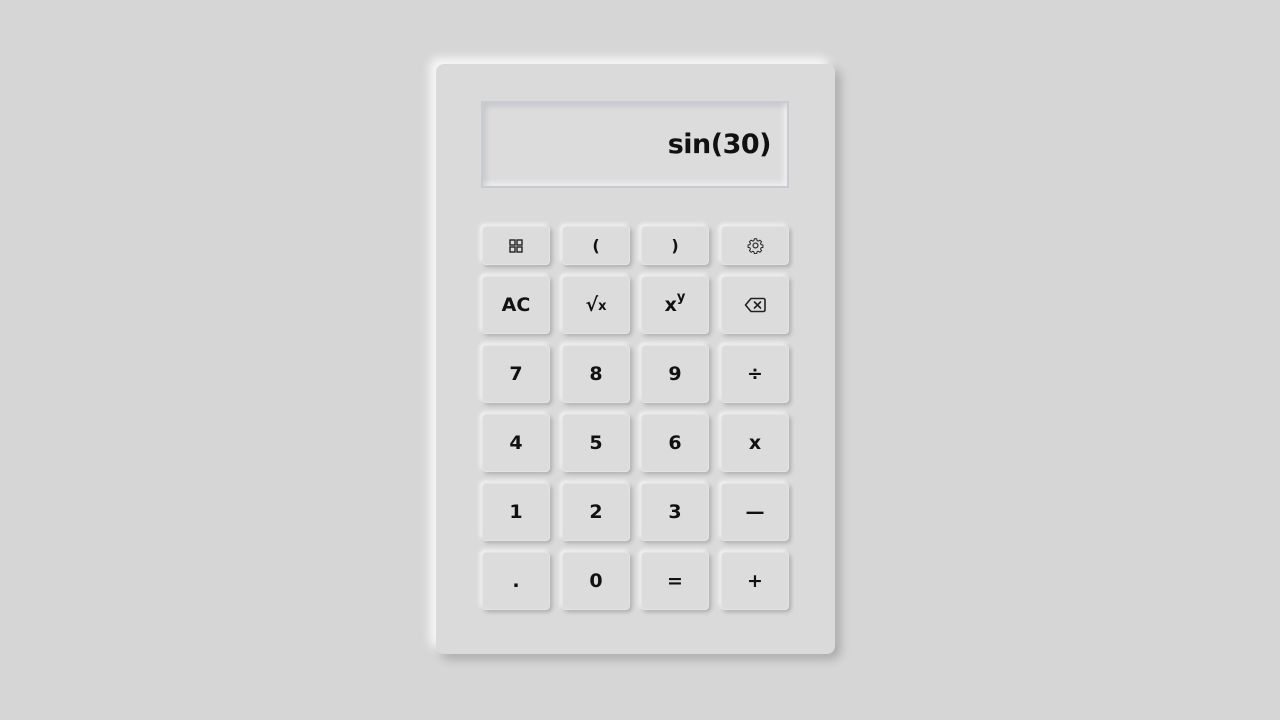 This screenshot has height=720, width=1280. What do you see at coordinates (596, 374) in the screenshot?
I see `digit-8-button: 8` at bounding box center [596, 374].